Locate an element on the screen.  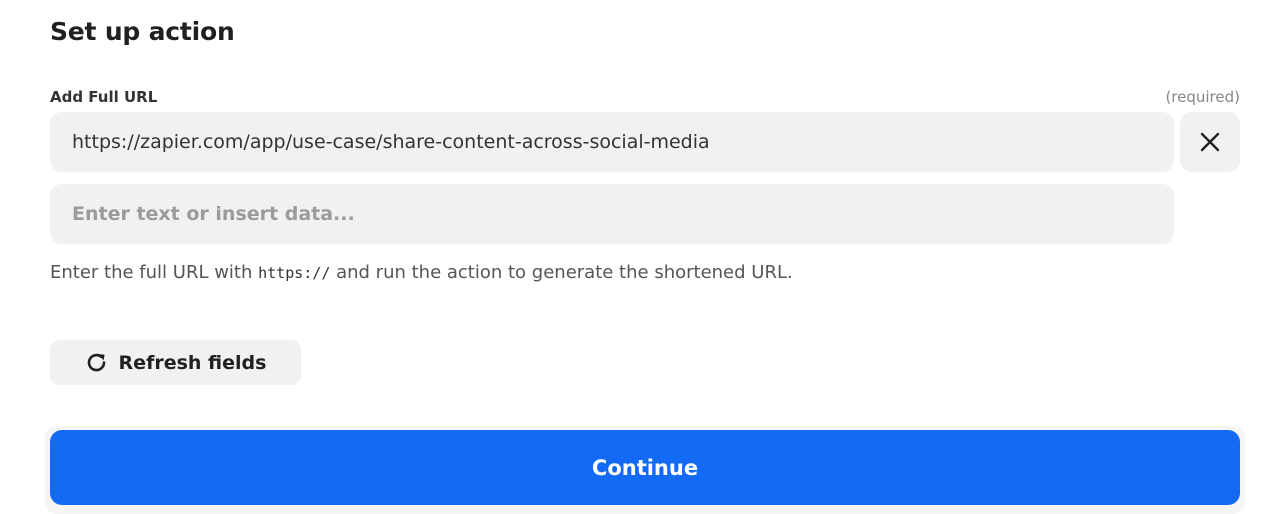
field-label: Add Full URL is located at coordinates (104, 97).